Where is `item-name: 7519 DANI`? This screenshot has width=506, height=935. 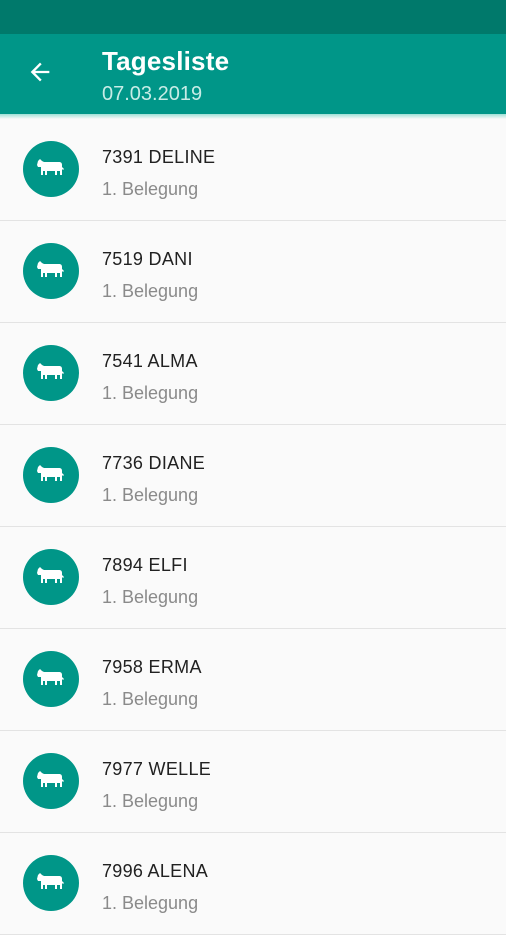
item-name: 7519 DANI is located at coordinates (147, 259).